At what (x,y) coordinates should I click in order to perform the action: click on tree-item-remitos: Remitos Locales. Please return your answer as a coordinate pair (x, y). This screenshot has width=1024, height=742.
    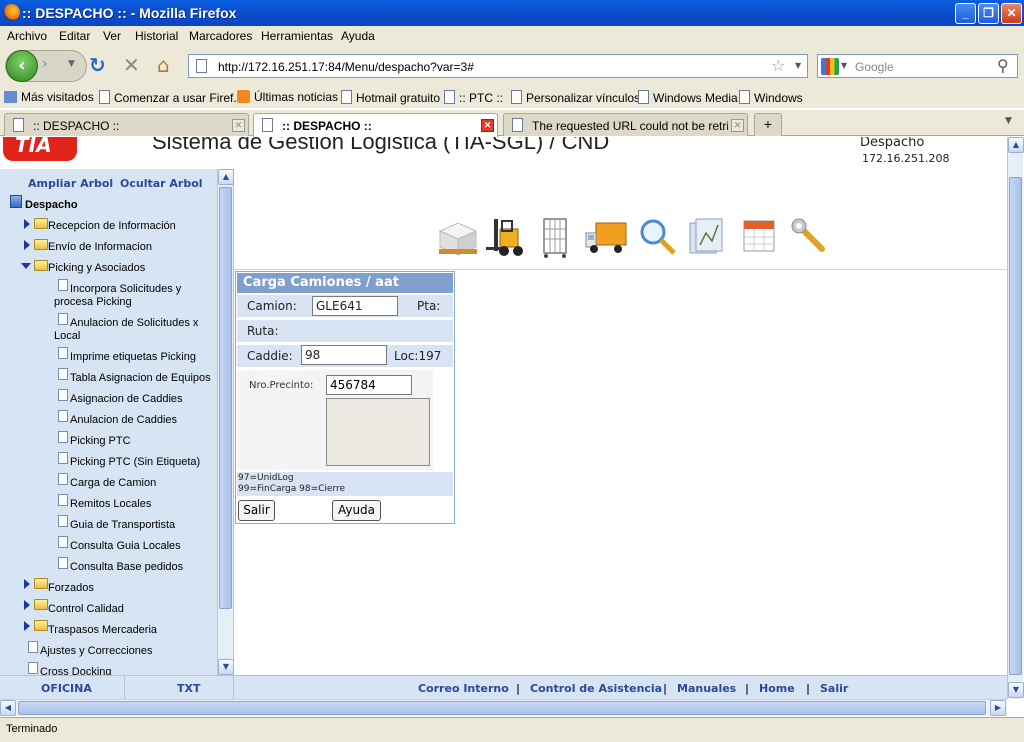
    Looking at the image, I should click on (110, 504).